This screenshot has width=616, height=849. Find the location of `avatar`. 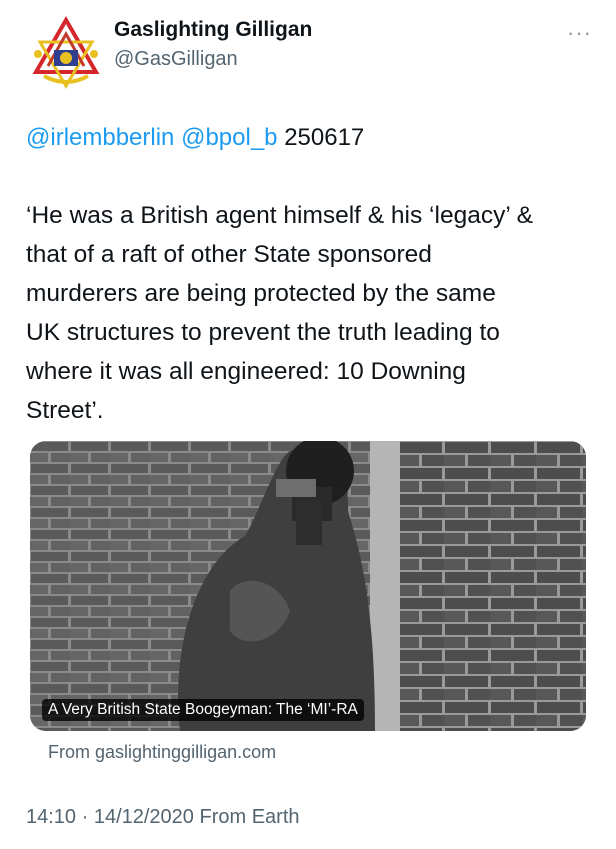

avatar is located at coordinates (66, 54).